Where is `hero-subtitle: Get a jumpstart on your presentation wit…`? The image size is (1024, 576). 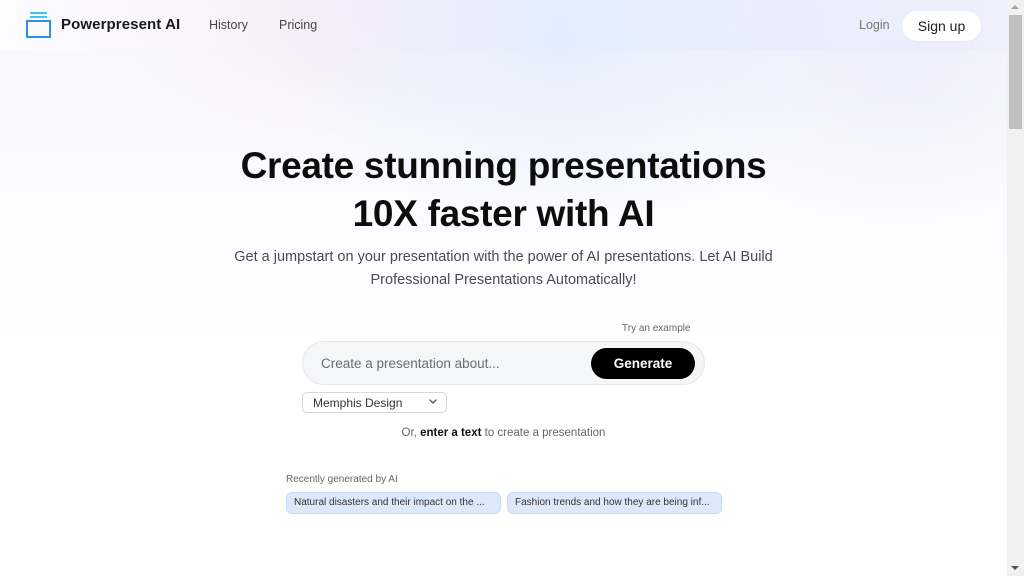 hero-subtitle: Get a jumpstart on your presentation wit… is located at coordinates (503, 268).